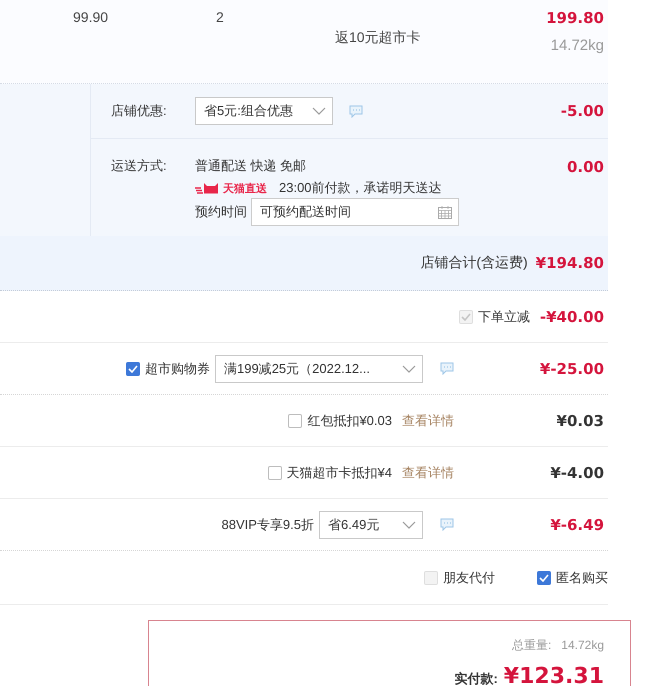  I want to click on badge-text: 天猫直送, so click(245, 189).